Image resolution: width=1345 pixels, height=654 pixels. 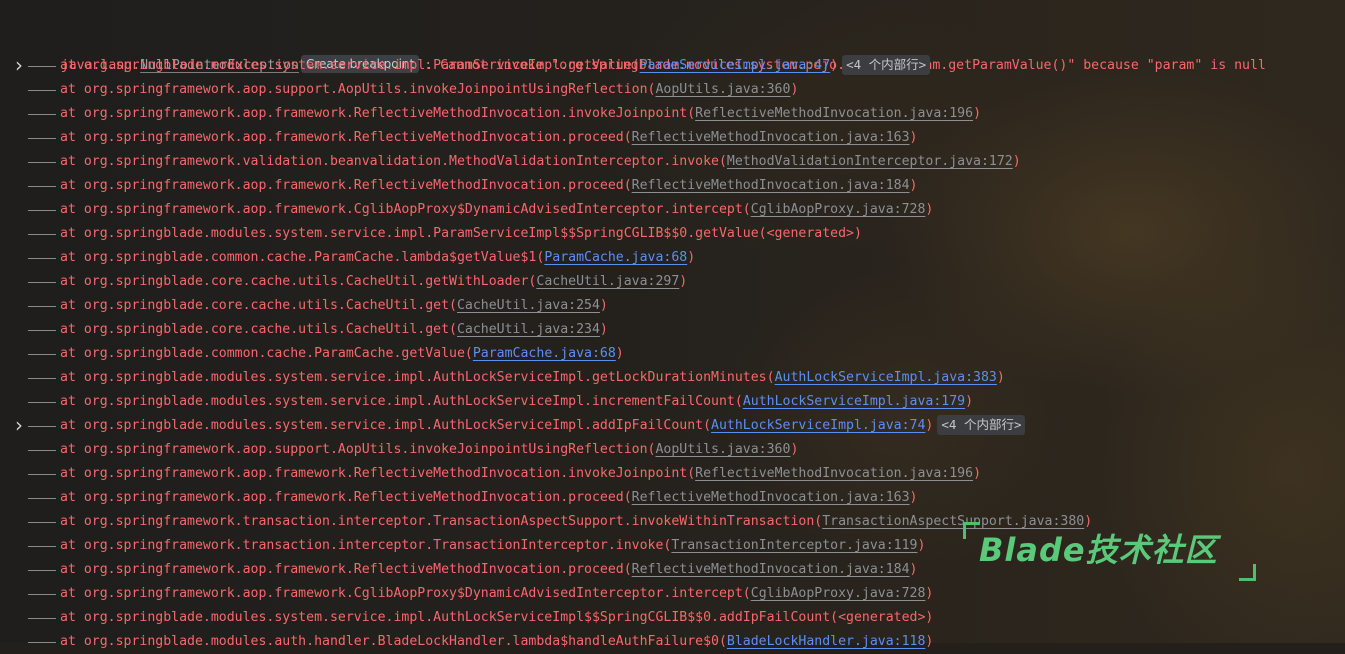 I want to click on frame-source-link: AuthLockServiceImpl.java:179, so click(x=854, y=401).